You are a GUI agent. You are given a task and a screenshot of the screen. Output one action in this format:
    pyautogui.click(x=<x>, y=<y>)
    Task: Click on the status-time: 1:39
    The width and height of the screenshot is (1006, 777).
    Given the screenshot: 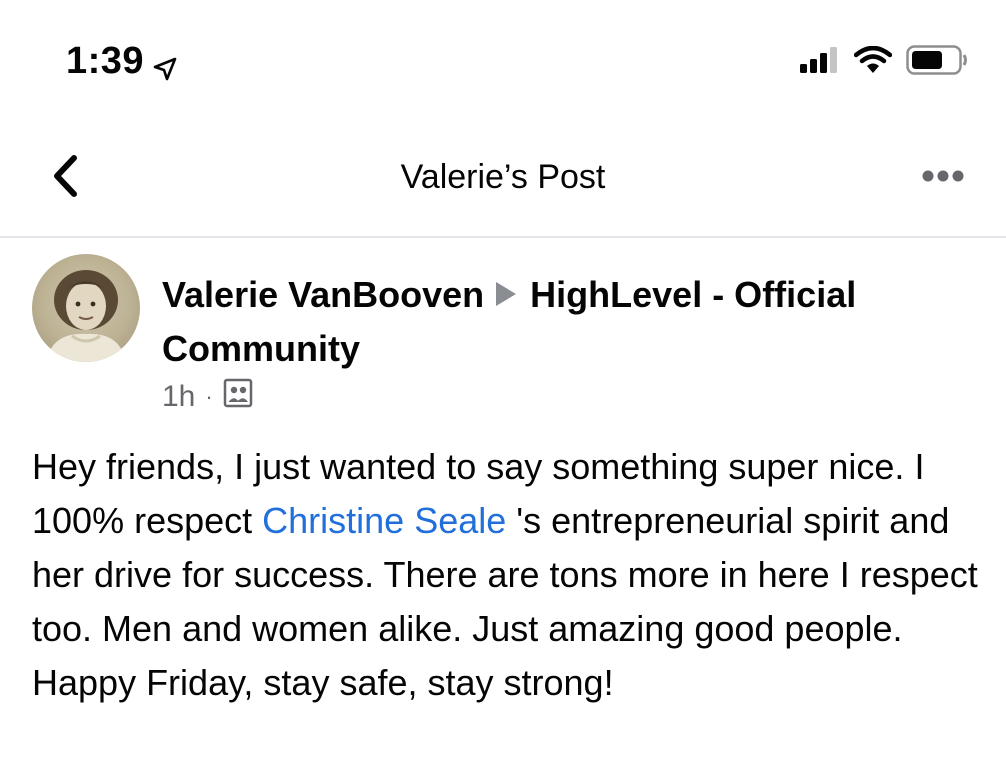 What is the action you would take?
    pyautogui.click(x=122, y=61)
    